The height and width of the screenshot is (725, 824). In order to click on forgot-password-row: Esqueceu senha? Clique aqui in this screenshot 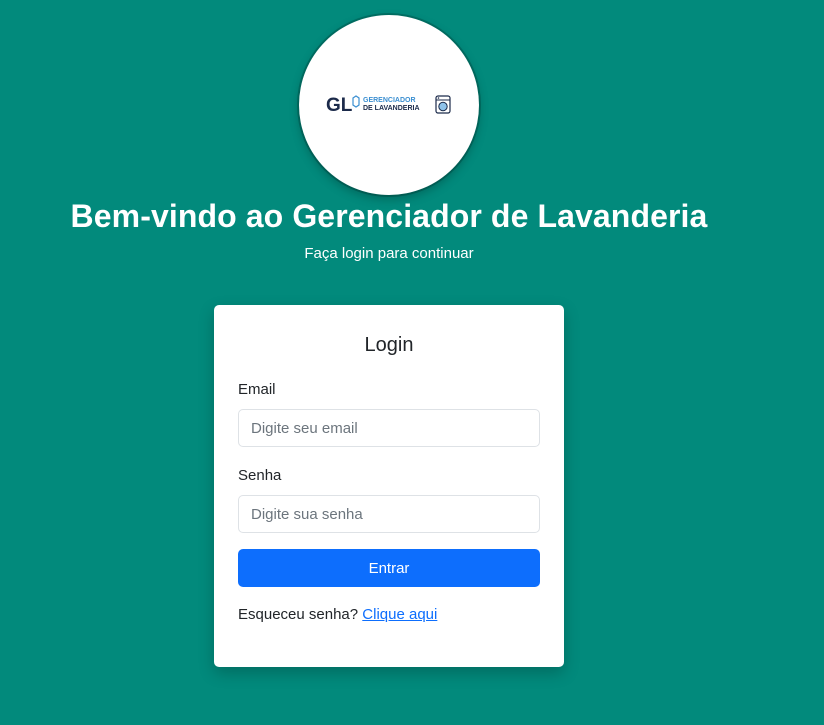, I will do `click(337, 615)`.